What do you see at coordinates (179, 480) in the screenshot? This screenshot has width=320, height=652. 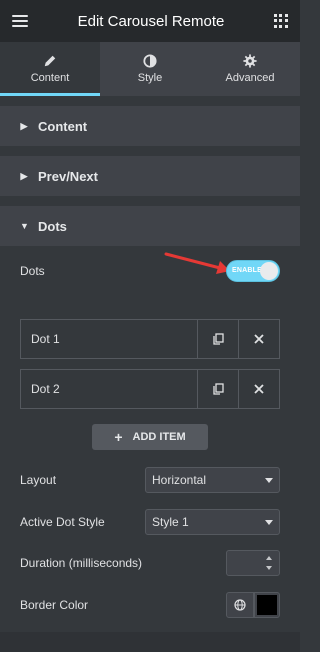 I see `layout-select-value: Horizontal` at bounding box center [179, 480].